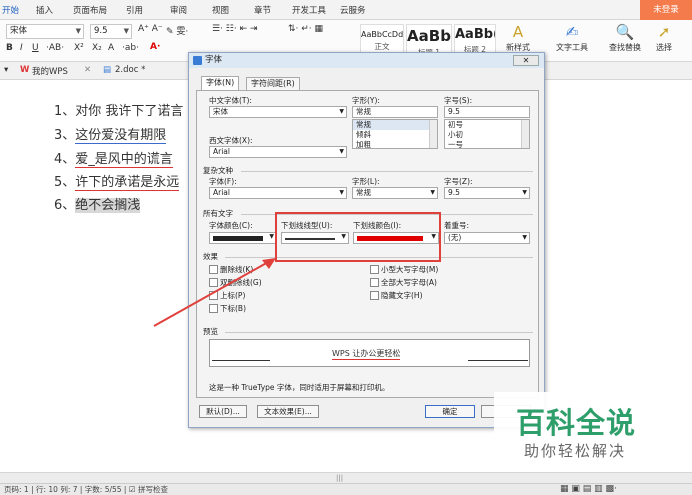  I want to click on superscript-icon: X², so click(79, 48).